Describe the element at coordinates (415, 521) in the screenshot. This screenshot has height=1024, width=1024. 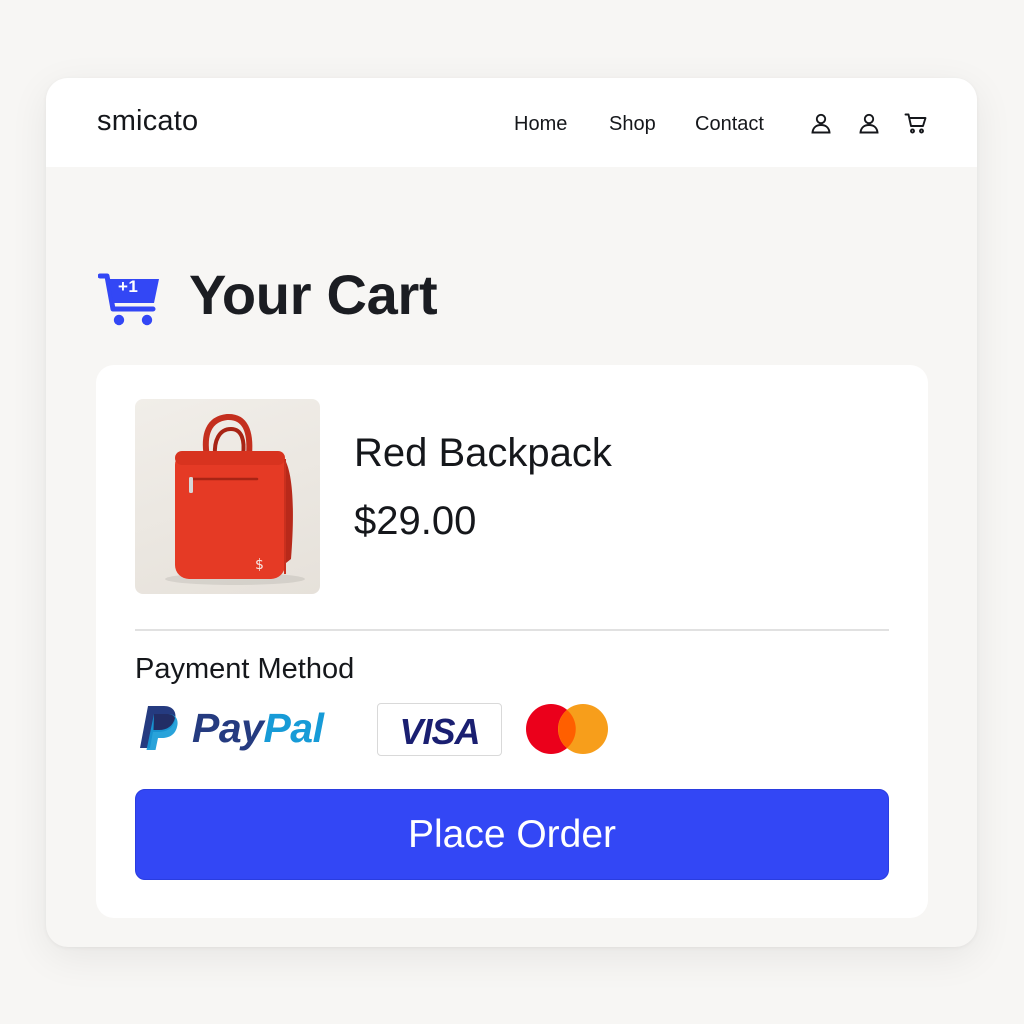
I see `product-price: $29.00` at that location.